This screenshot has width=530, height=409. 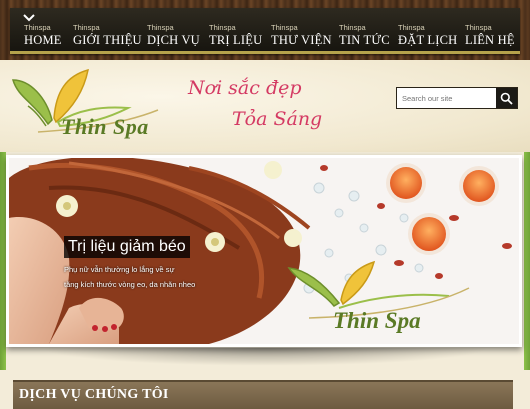 I want to click on nav-item-label: GIỚI THIỆU, so click(x=107, y=40).